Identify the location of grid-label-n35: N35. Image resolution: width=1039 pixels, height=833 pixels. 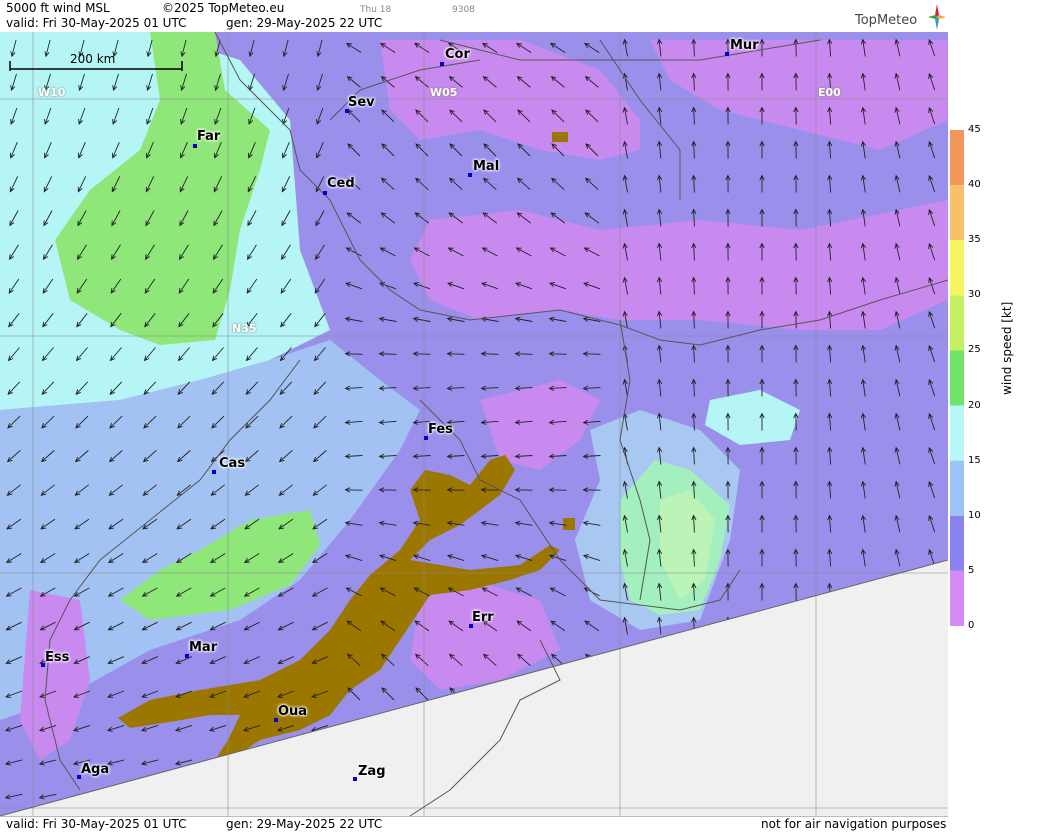
(244, 328).